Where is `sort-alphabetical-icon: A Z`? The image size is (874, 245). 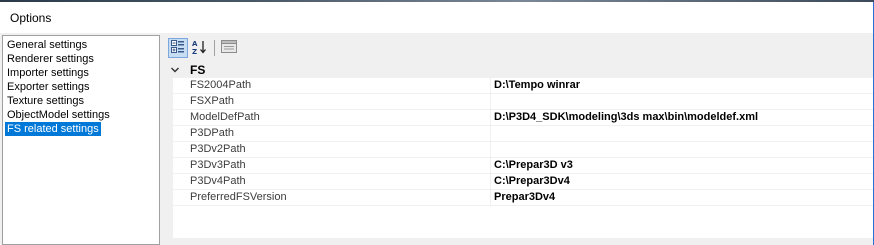
sort-alphabetical-icon: A Z is located at coordinates (200, 48).